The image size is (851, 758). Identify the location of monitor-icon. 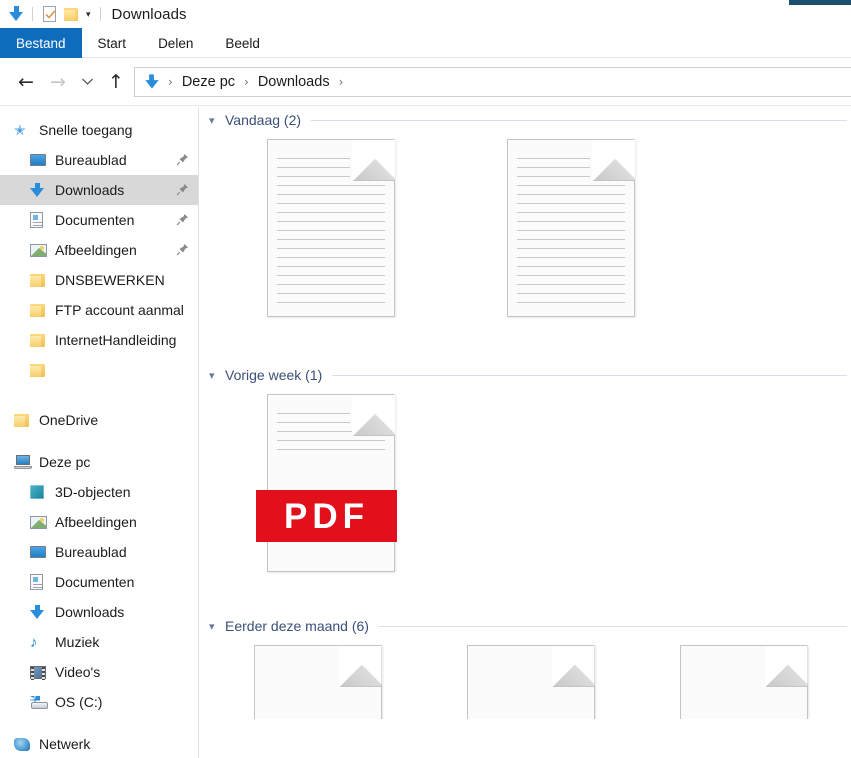
(41, 160).